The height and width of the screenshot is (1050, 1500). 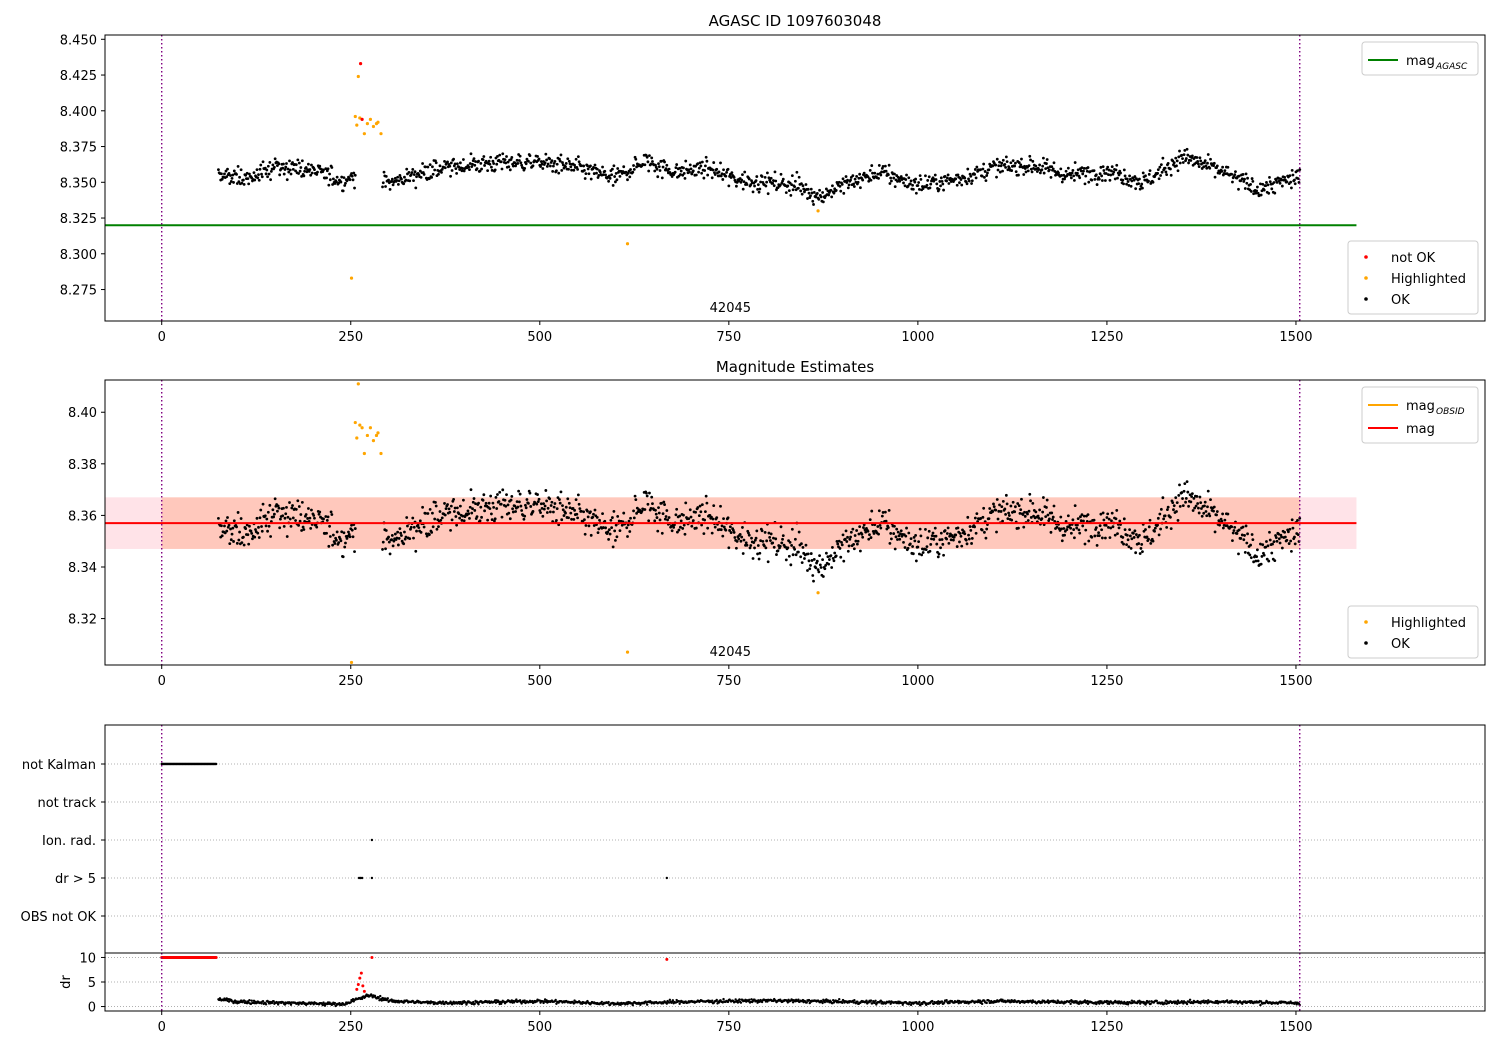 I want to click on x-tick-label: 750, so click(x=728, y=1027).